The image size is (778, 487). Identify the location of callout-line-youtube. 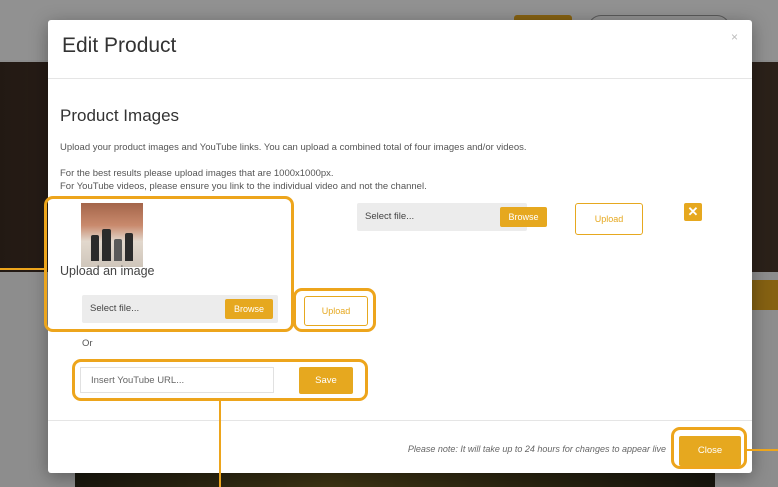
(220, 443).